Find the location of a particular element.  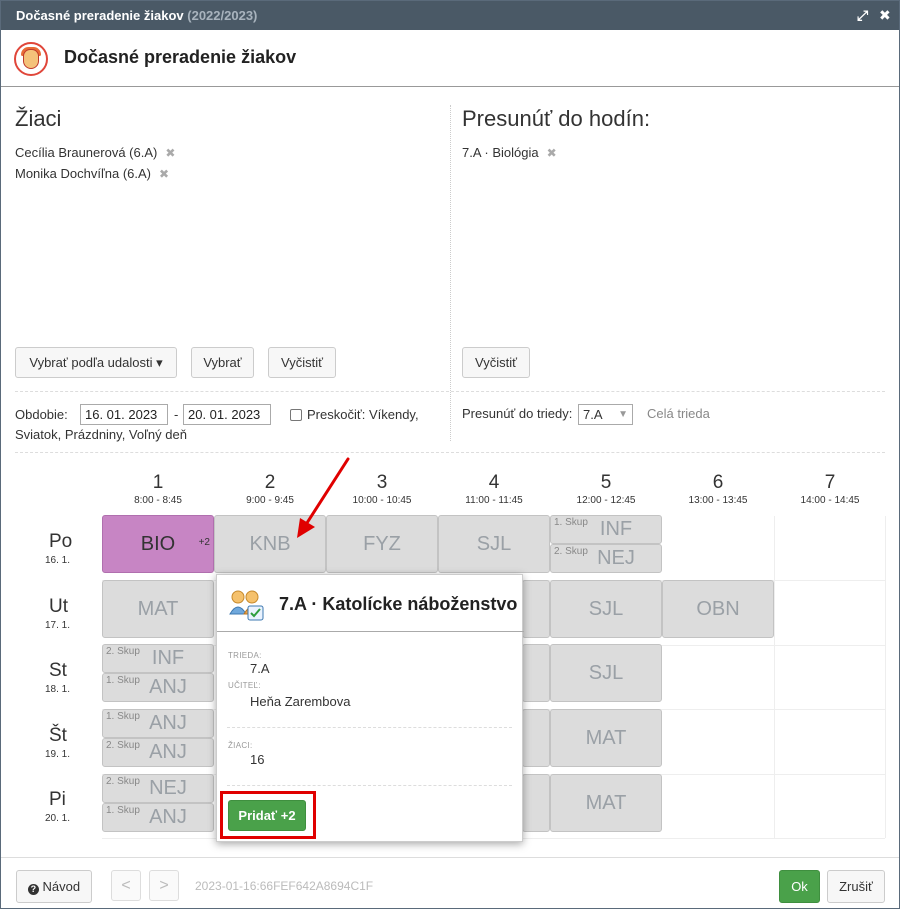

period-time: 11:00 - 11:45 is located at coordinates (494, 500).